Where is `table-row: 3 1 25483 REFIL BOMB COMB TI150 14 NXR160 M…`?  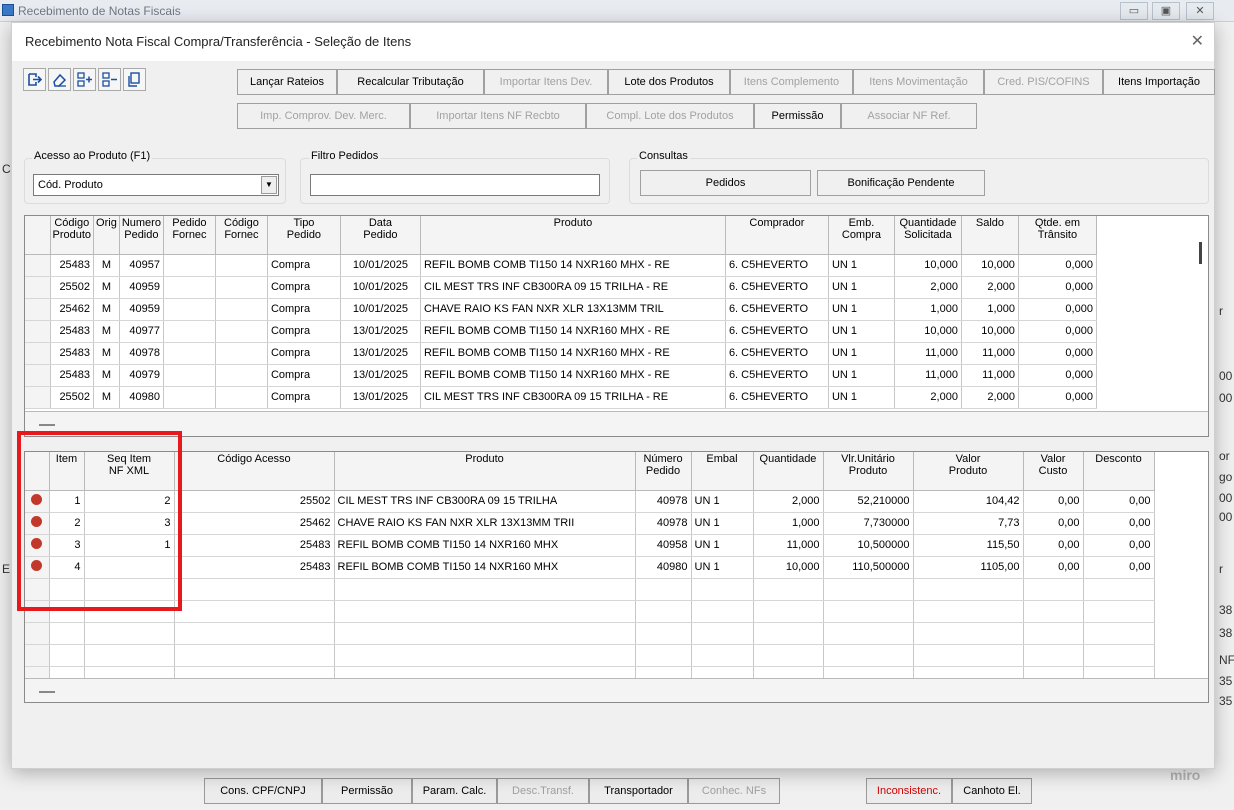 table-row: 3 1 25483 REFIL BOMB COMB TI150 14 NXR160 M… is located at coordinates (590, 545).